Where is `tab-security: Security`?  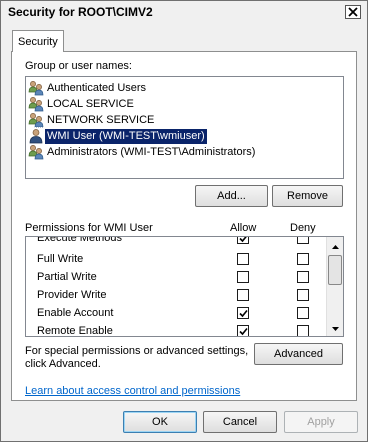
tab-security: Security is located at coordinates (38, 41).